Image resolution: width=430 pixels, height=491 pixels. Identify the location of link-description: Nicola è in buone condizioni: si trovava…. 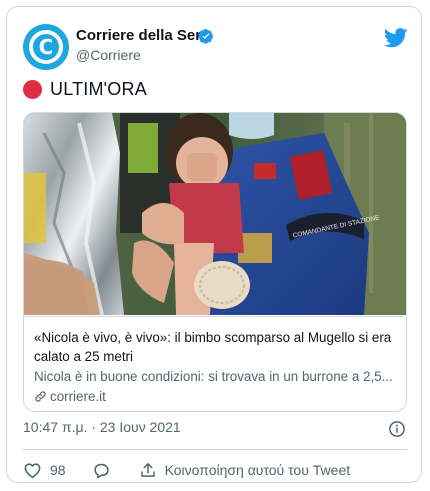
(213, 376).